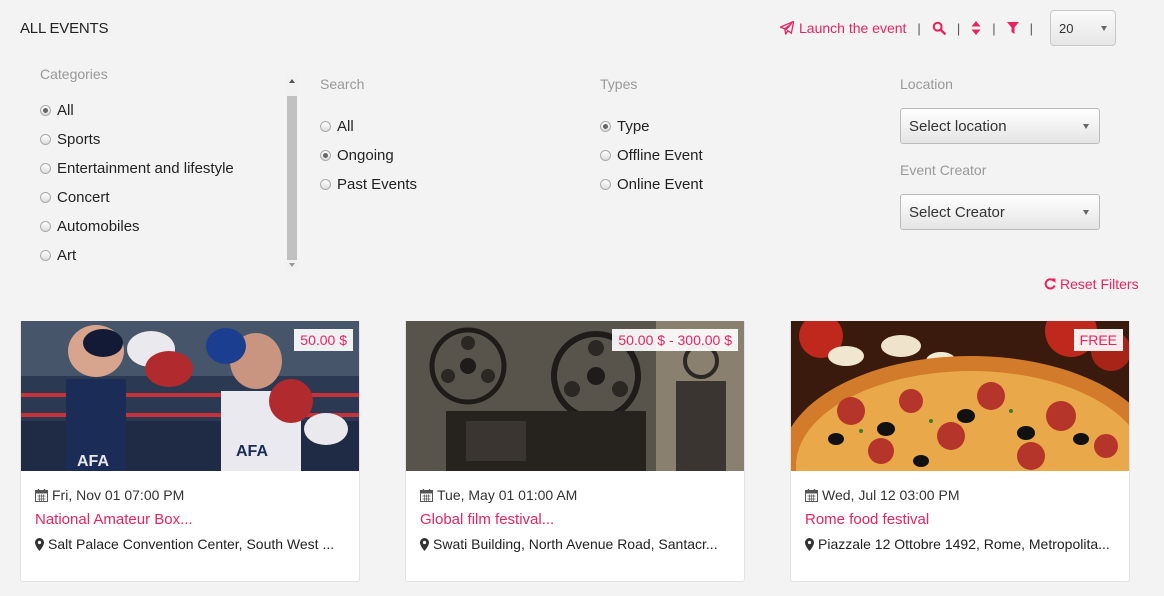 The height and width of the screenshot is (596, 1164). I want to click on event-image: 50.00 $ - 300.00 $, so click(575, 396).